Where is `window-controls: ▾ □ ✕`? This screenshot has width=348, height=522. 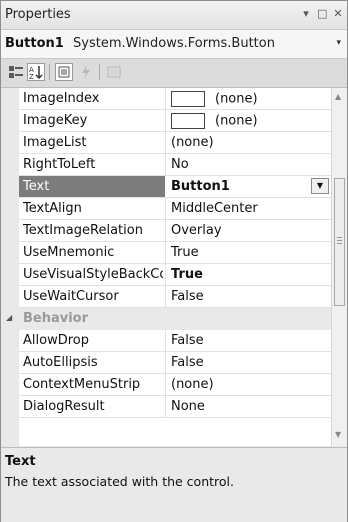 window-controls: ▾ □ ✕ is located at coordinates (322, 13).